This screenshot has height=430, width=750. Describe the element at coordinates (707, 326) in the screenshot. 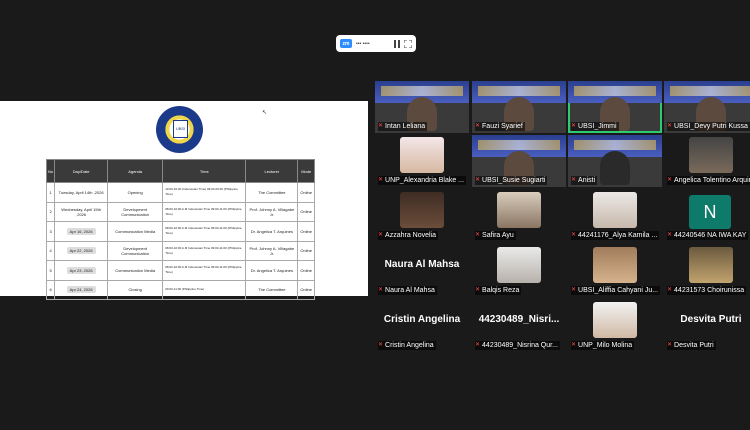

I see `participant-tile: Desvita Putri ✕ Desvita Putri` at that location.